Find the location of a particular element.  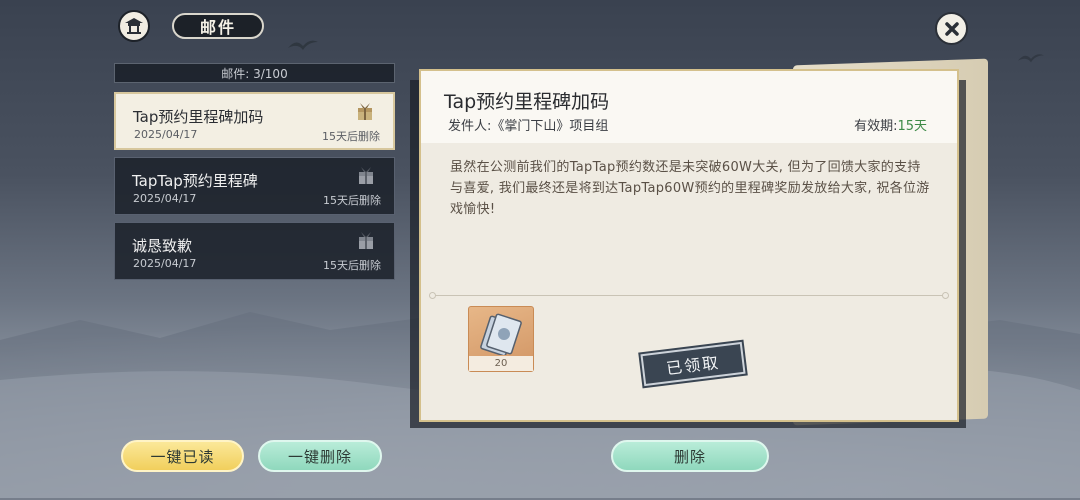

mail-title: Tap预约里程碑加码 is located at coordinates (198, 117).